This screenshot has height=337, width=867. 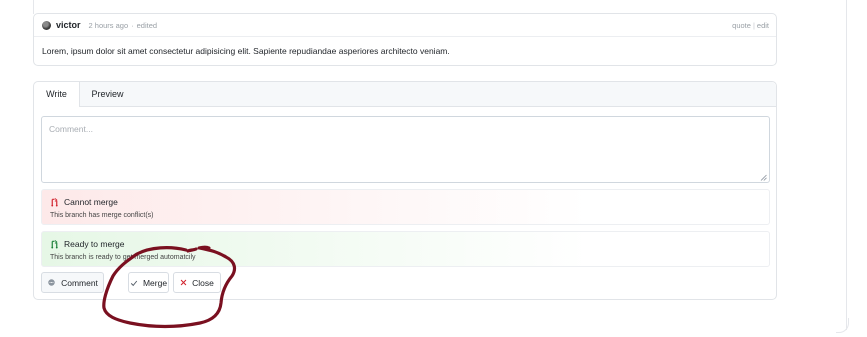 I want to click on comment-button: Comment, so click(x=72, y=282).